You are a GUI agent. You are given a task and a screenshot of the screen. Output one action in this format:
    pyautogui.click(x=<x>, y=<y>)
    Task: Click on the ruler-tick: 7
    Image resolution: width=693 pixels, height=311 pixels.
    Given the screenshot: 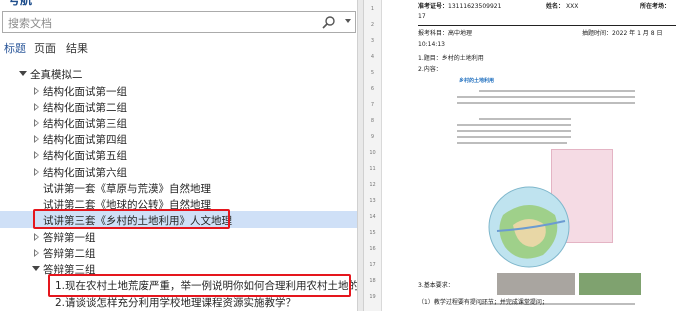 What is the action you would take?
    pyautogui.click(x=372, y=105)
    